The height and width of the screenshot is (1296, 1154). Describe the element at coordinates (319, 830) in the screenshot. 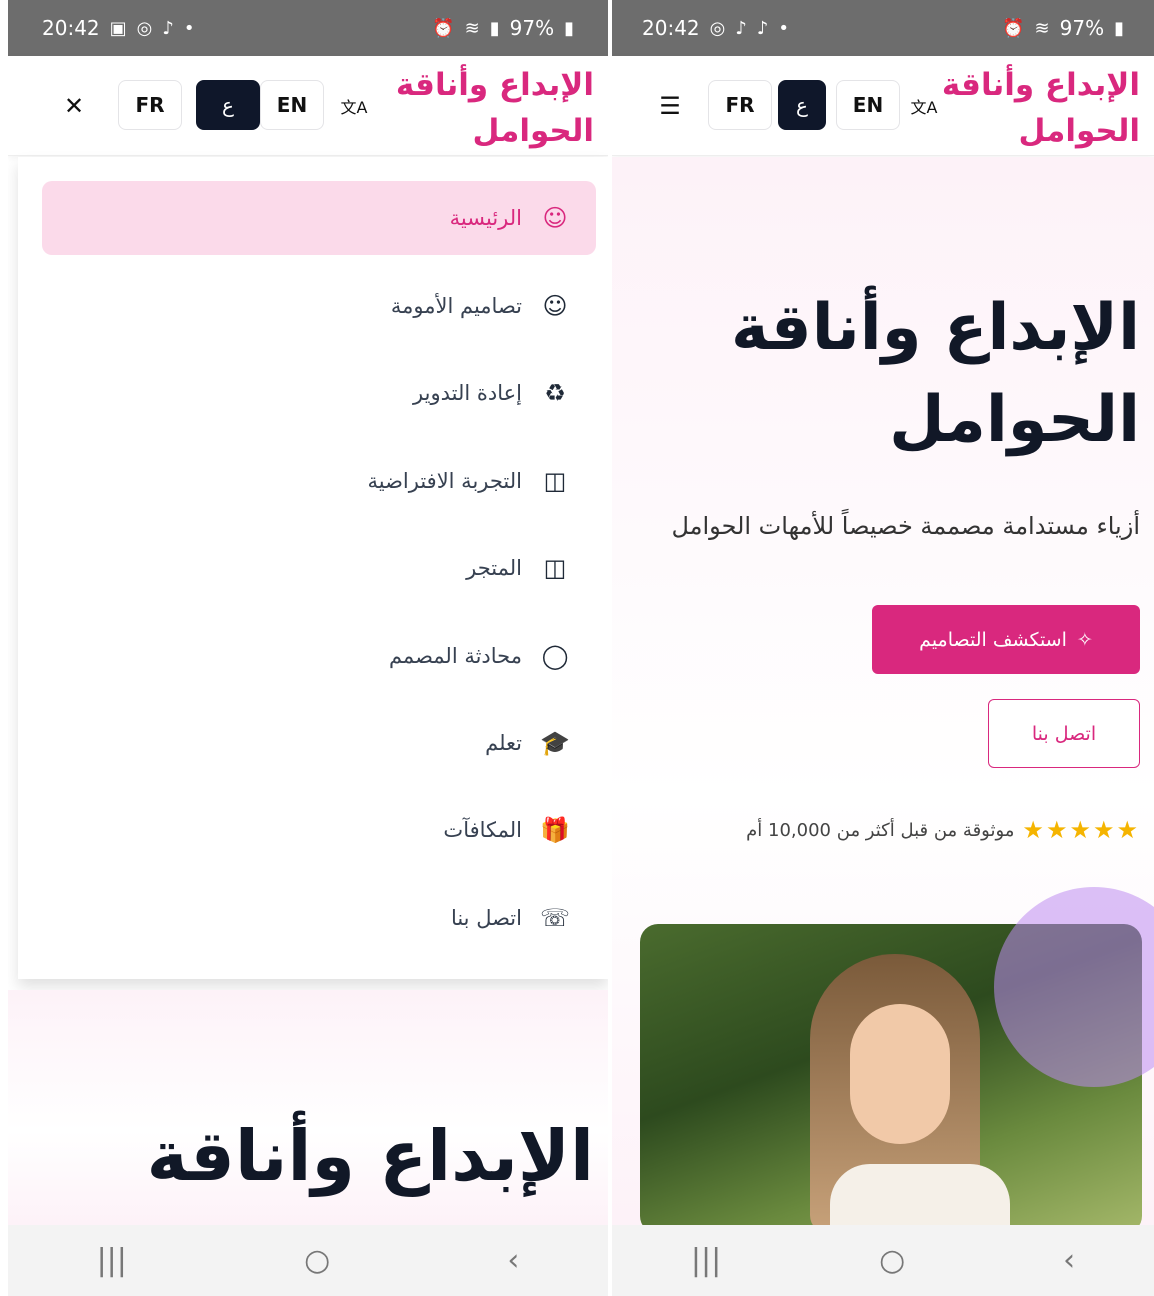

I see `menu-item-rewards: المكافآت 🎁` at that location.